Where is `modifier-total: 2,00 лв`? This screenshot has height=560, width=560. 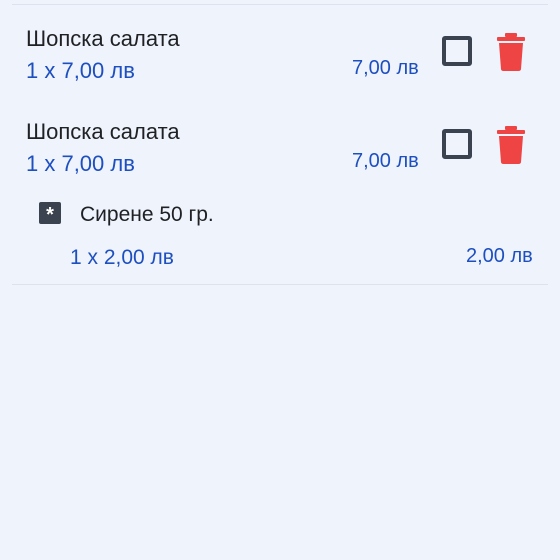
modifier-total: 2,00 лв is located at coordinates (499, 256).